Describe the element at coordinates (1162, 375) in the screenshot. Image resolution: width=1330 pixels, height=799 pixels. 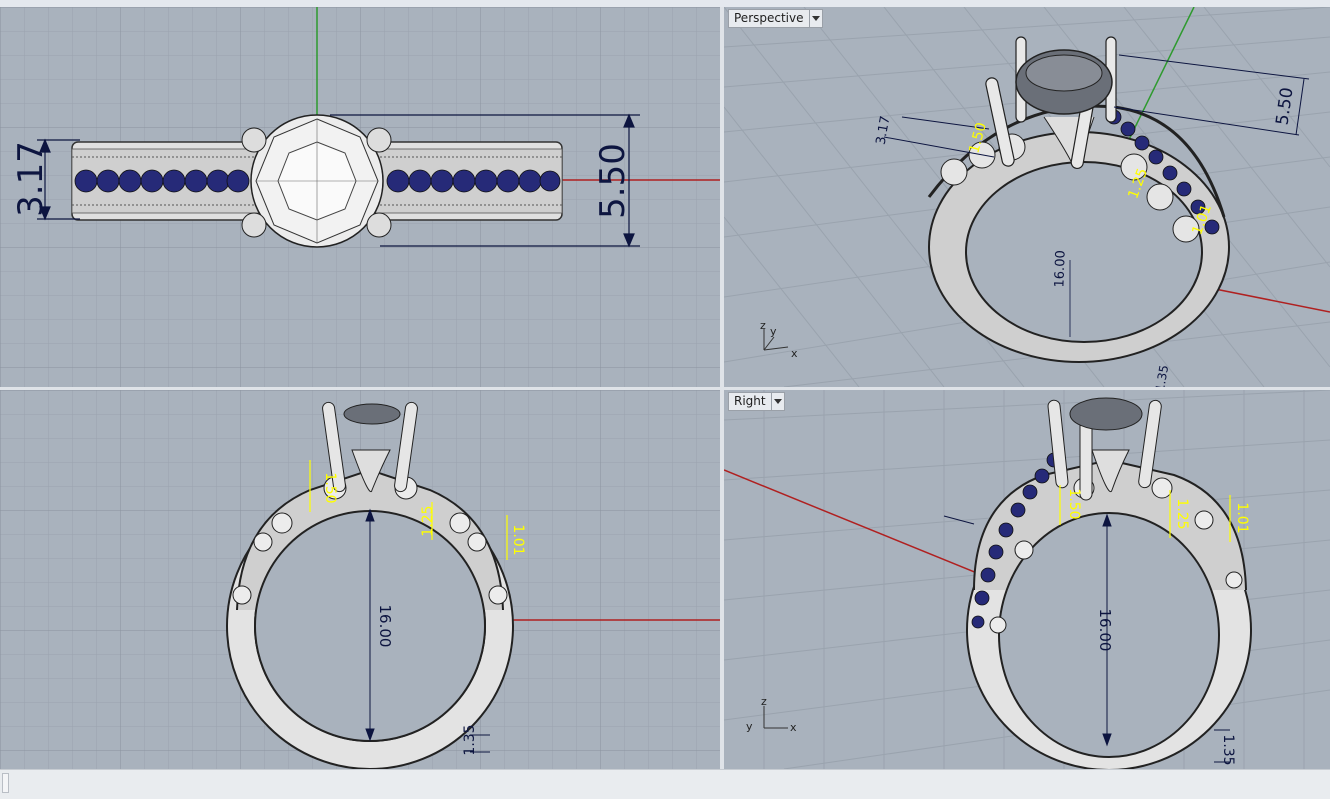
I see `dim-label-g: 1.35` at that location.